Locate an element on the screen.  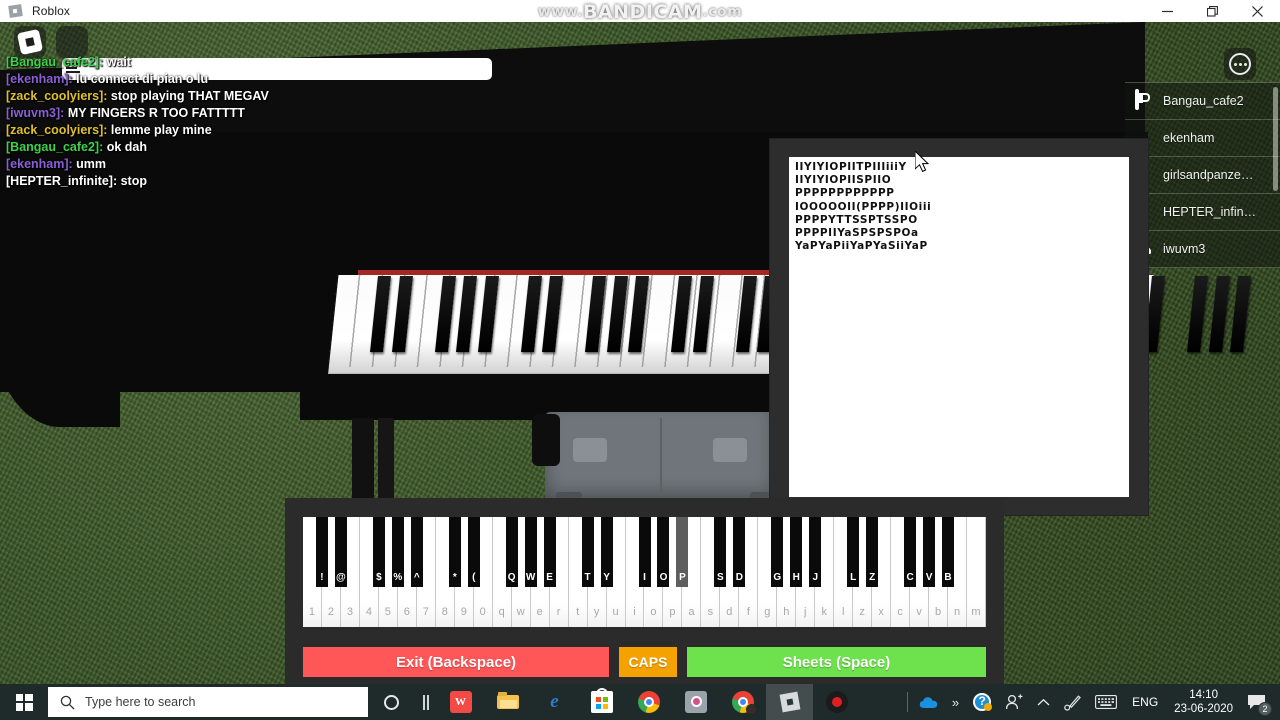
piano-white-key-label: b is located at coordinates (938, 612).